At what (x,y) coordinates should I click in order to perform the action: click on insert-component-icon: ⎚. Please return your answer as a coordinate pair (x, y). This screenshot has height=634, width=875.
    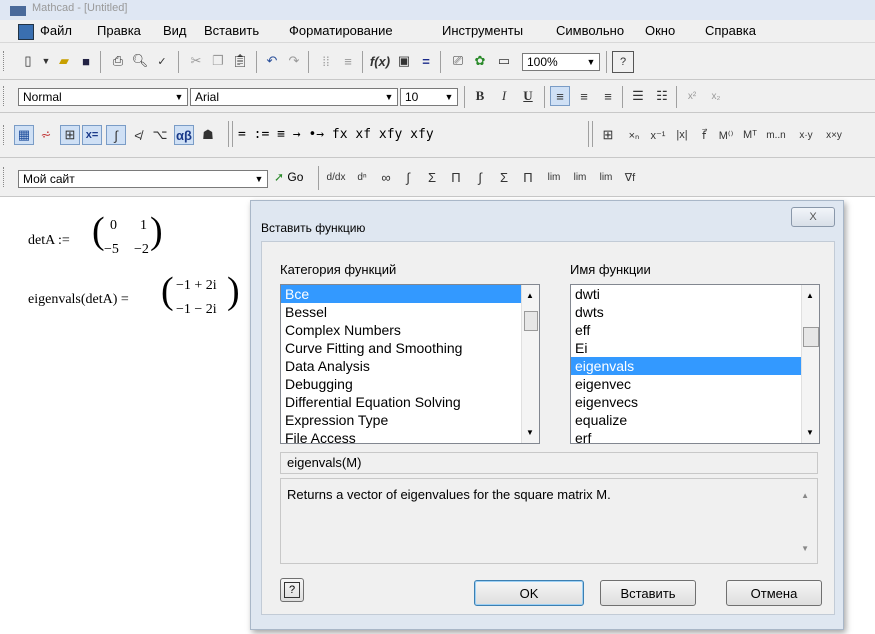
    Looking at the image, I should click on (458, 61).